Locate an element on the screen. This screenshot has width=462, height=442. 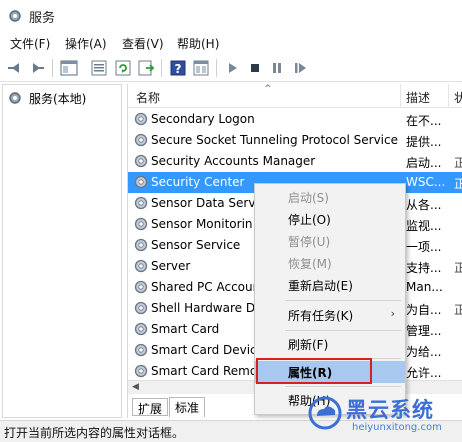
menu-item-label: 启动(S) is located at coordinates (308, 198).